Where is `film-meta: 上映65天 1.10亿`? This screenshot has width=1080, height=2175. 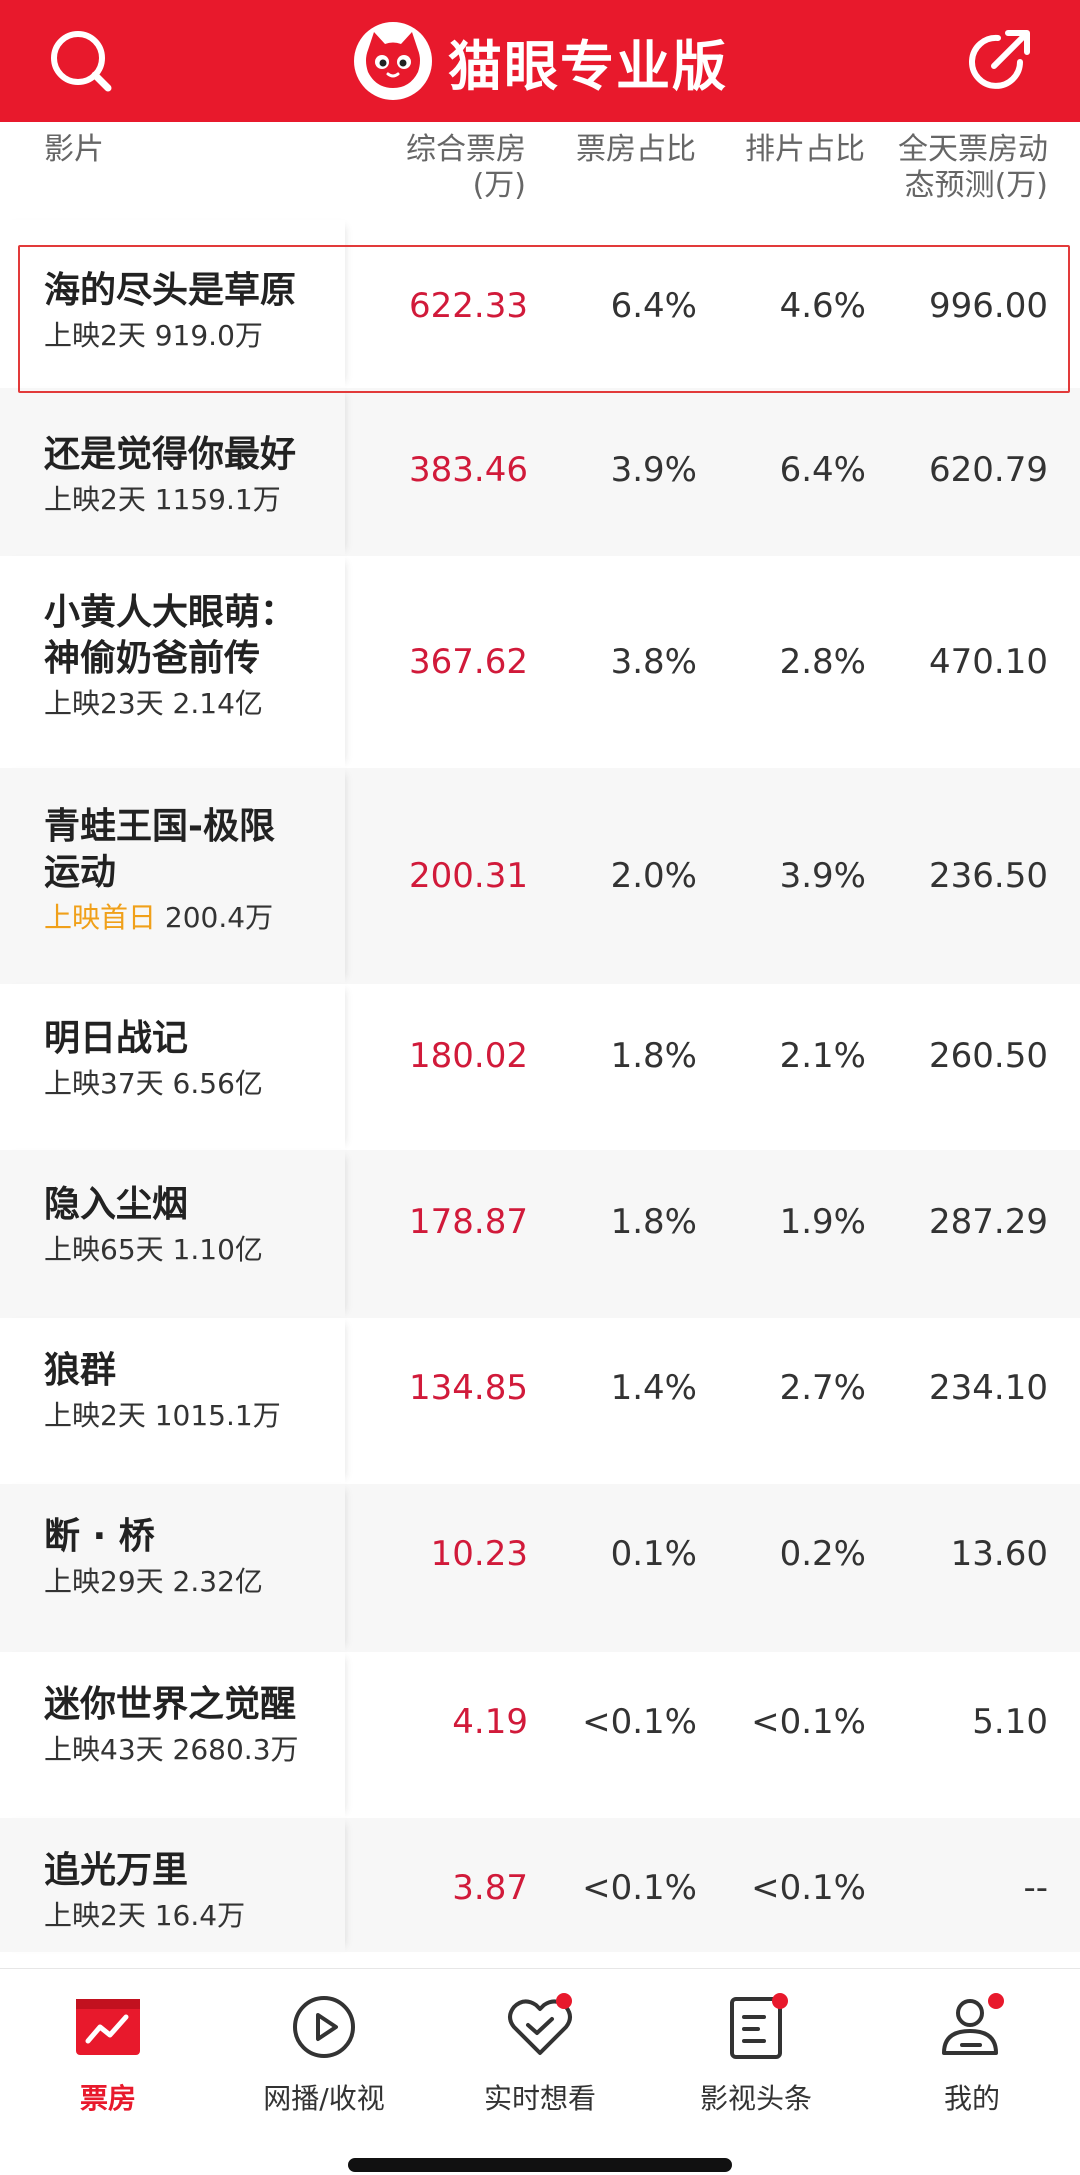
film-meta: 上映65天 1.10亿 is located at coordinates (153, 1249).